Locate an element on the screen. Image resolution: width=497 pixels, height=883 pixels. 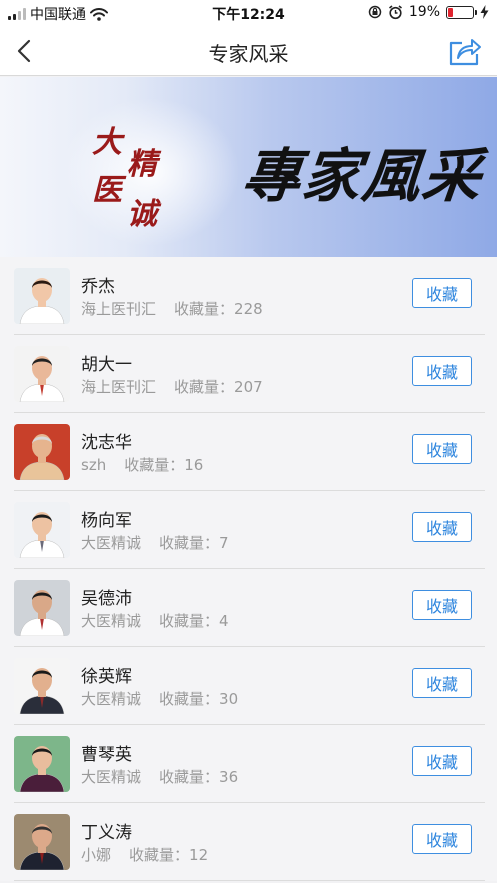
fav-count: 7 is located at coordinates (224, 543).